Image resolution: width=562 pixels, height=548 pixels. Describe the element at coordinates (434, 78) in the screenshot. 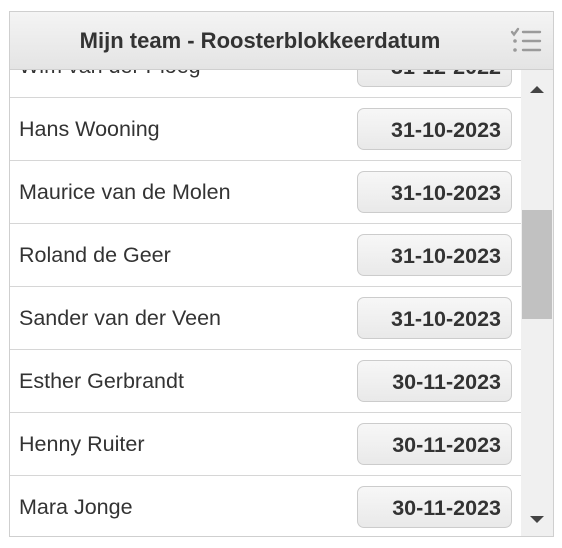

I see `block-date-button: 31-12-2022` at that location.